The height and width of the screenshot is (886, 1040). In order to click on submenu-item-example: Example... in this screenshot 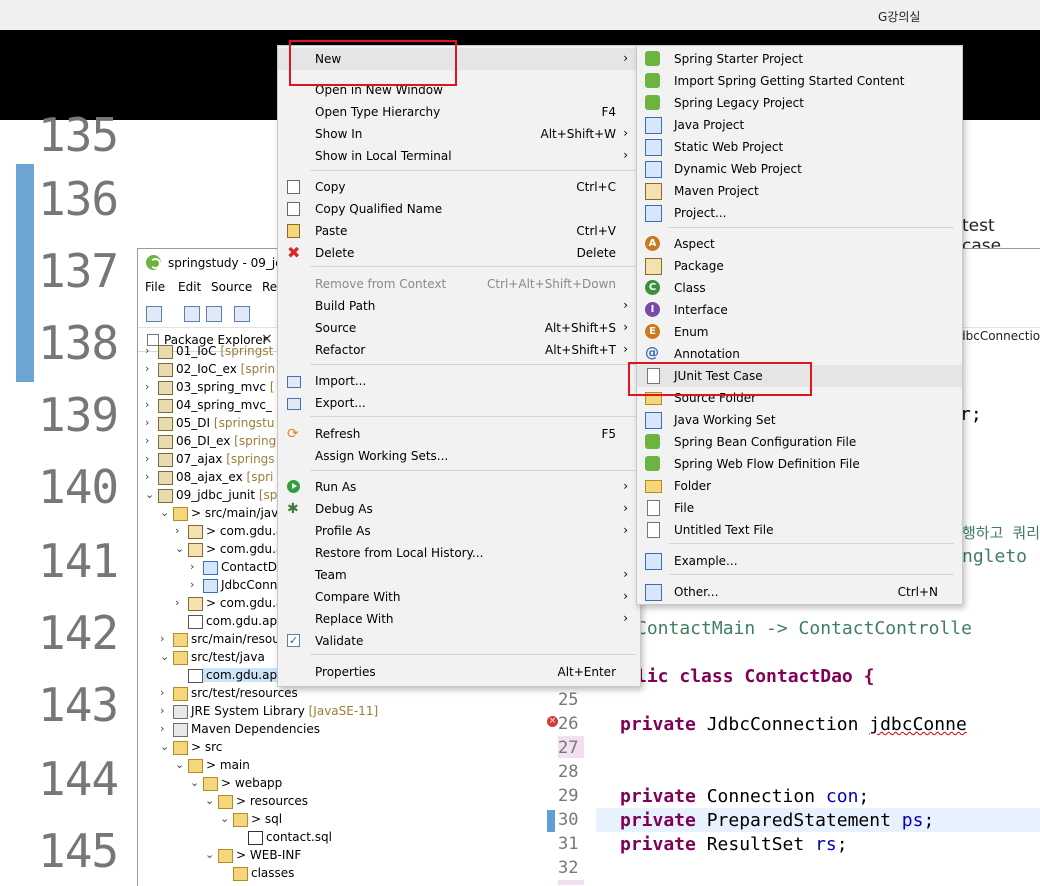, I will do `click(799, 561)`.